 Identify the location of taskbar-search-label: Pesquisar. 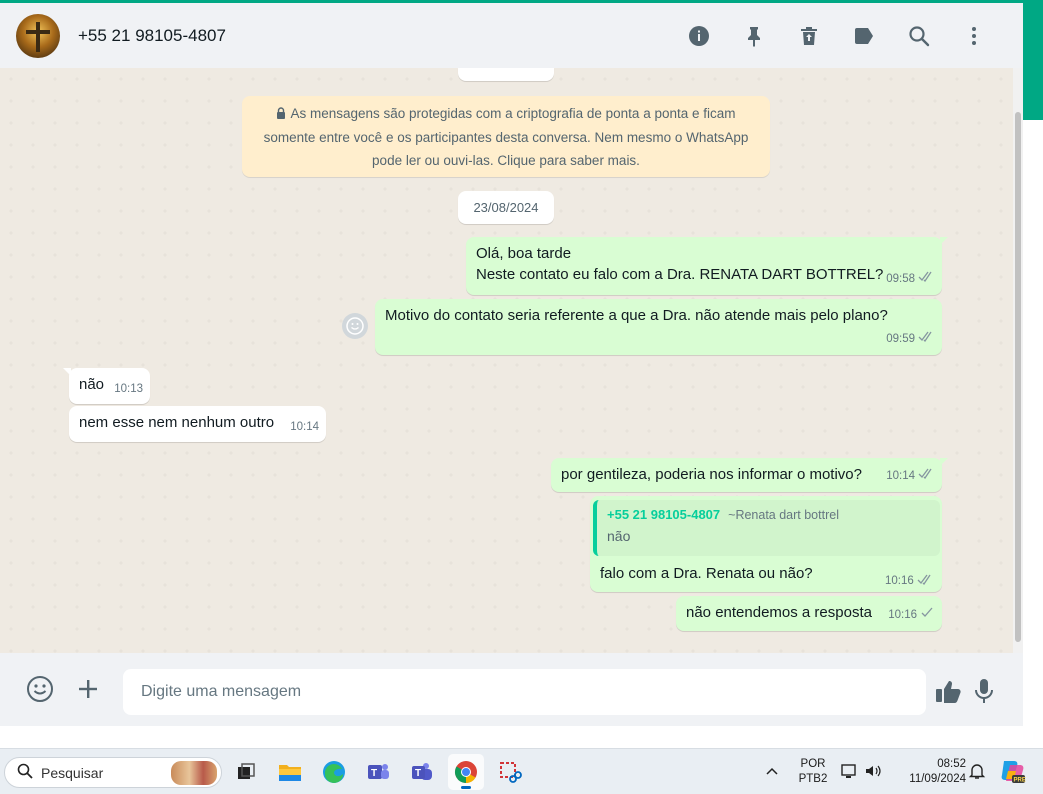
(72, 772).